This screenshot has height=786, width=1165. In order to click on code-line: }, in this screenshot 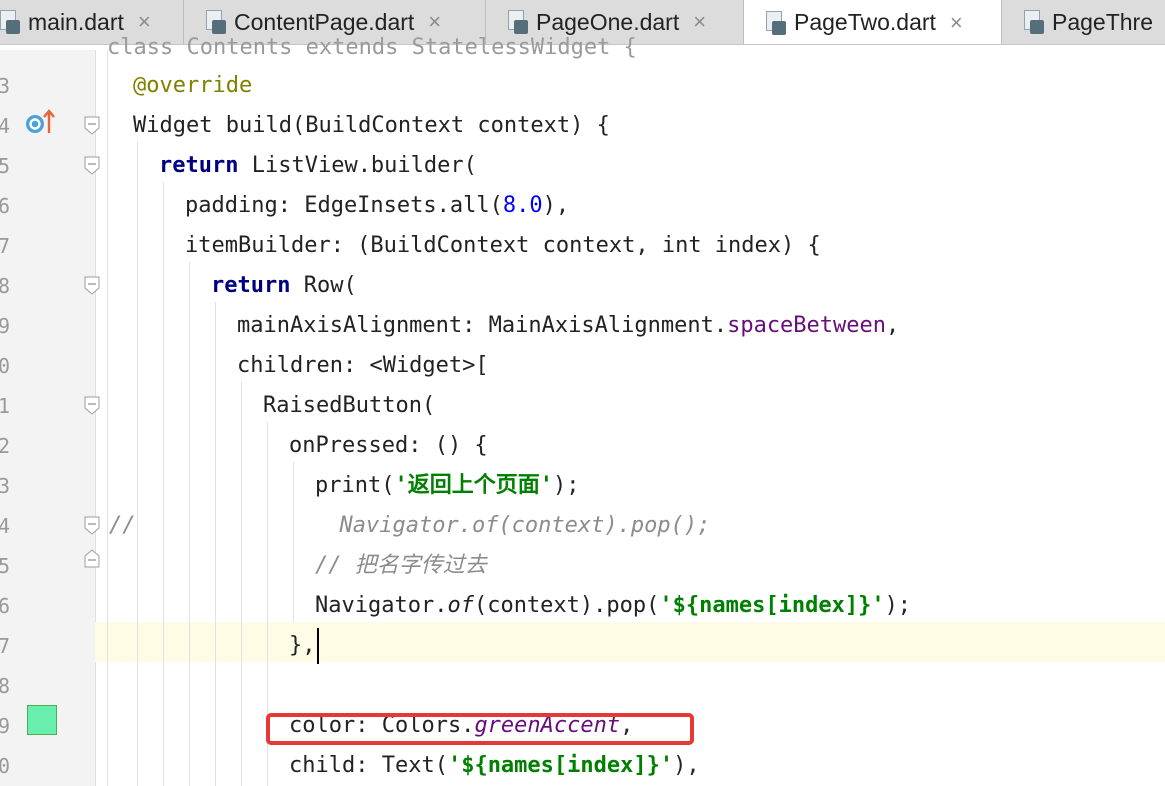, I will do `click(304, 646)`.